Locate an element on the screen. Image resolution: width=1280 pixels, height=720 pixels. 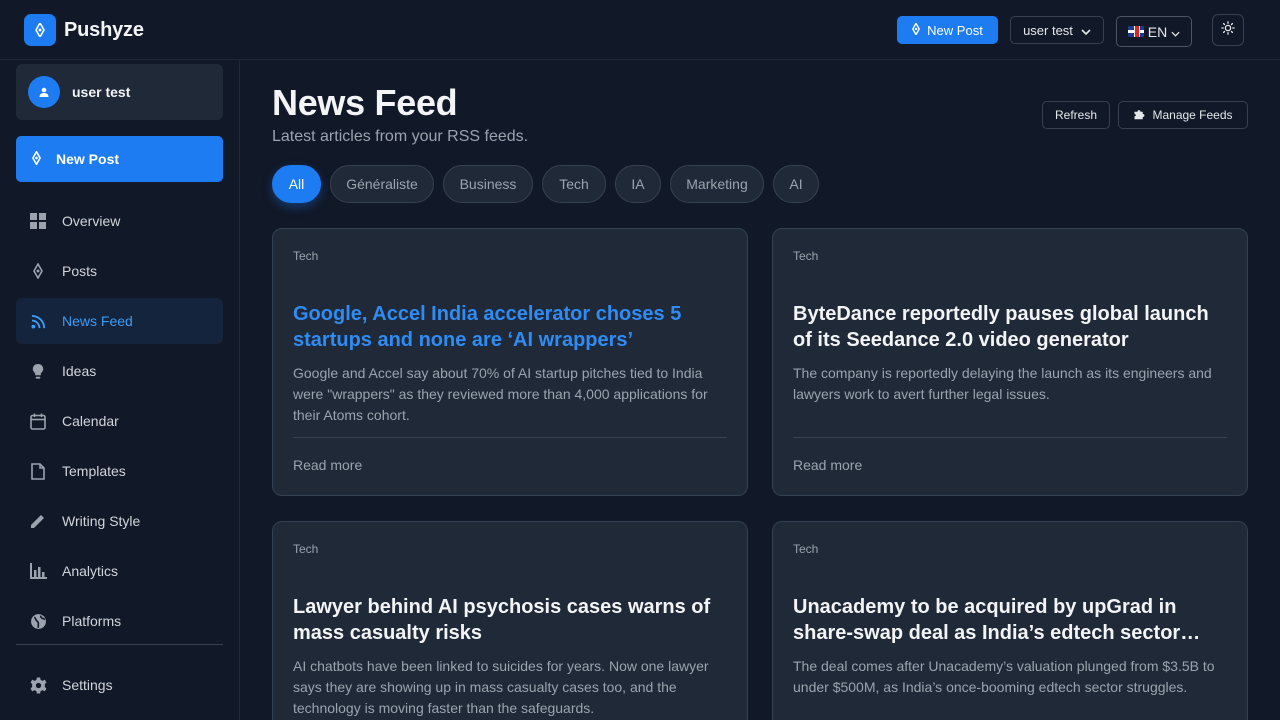
sidebar-item-writing-style: Writing Style is located at coordinates (119, 521).